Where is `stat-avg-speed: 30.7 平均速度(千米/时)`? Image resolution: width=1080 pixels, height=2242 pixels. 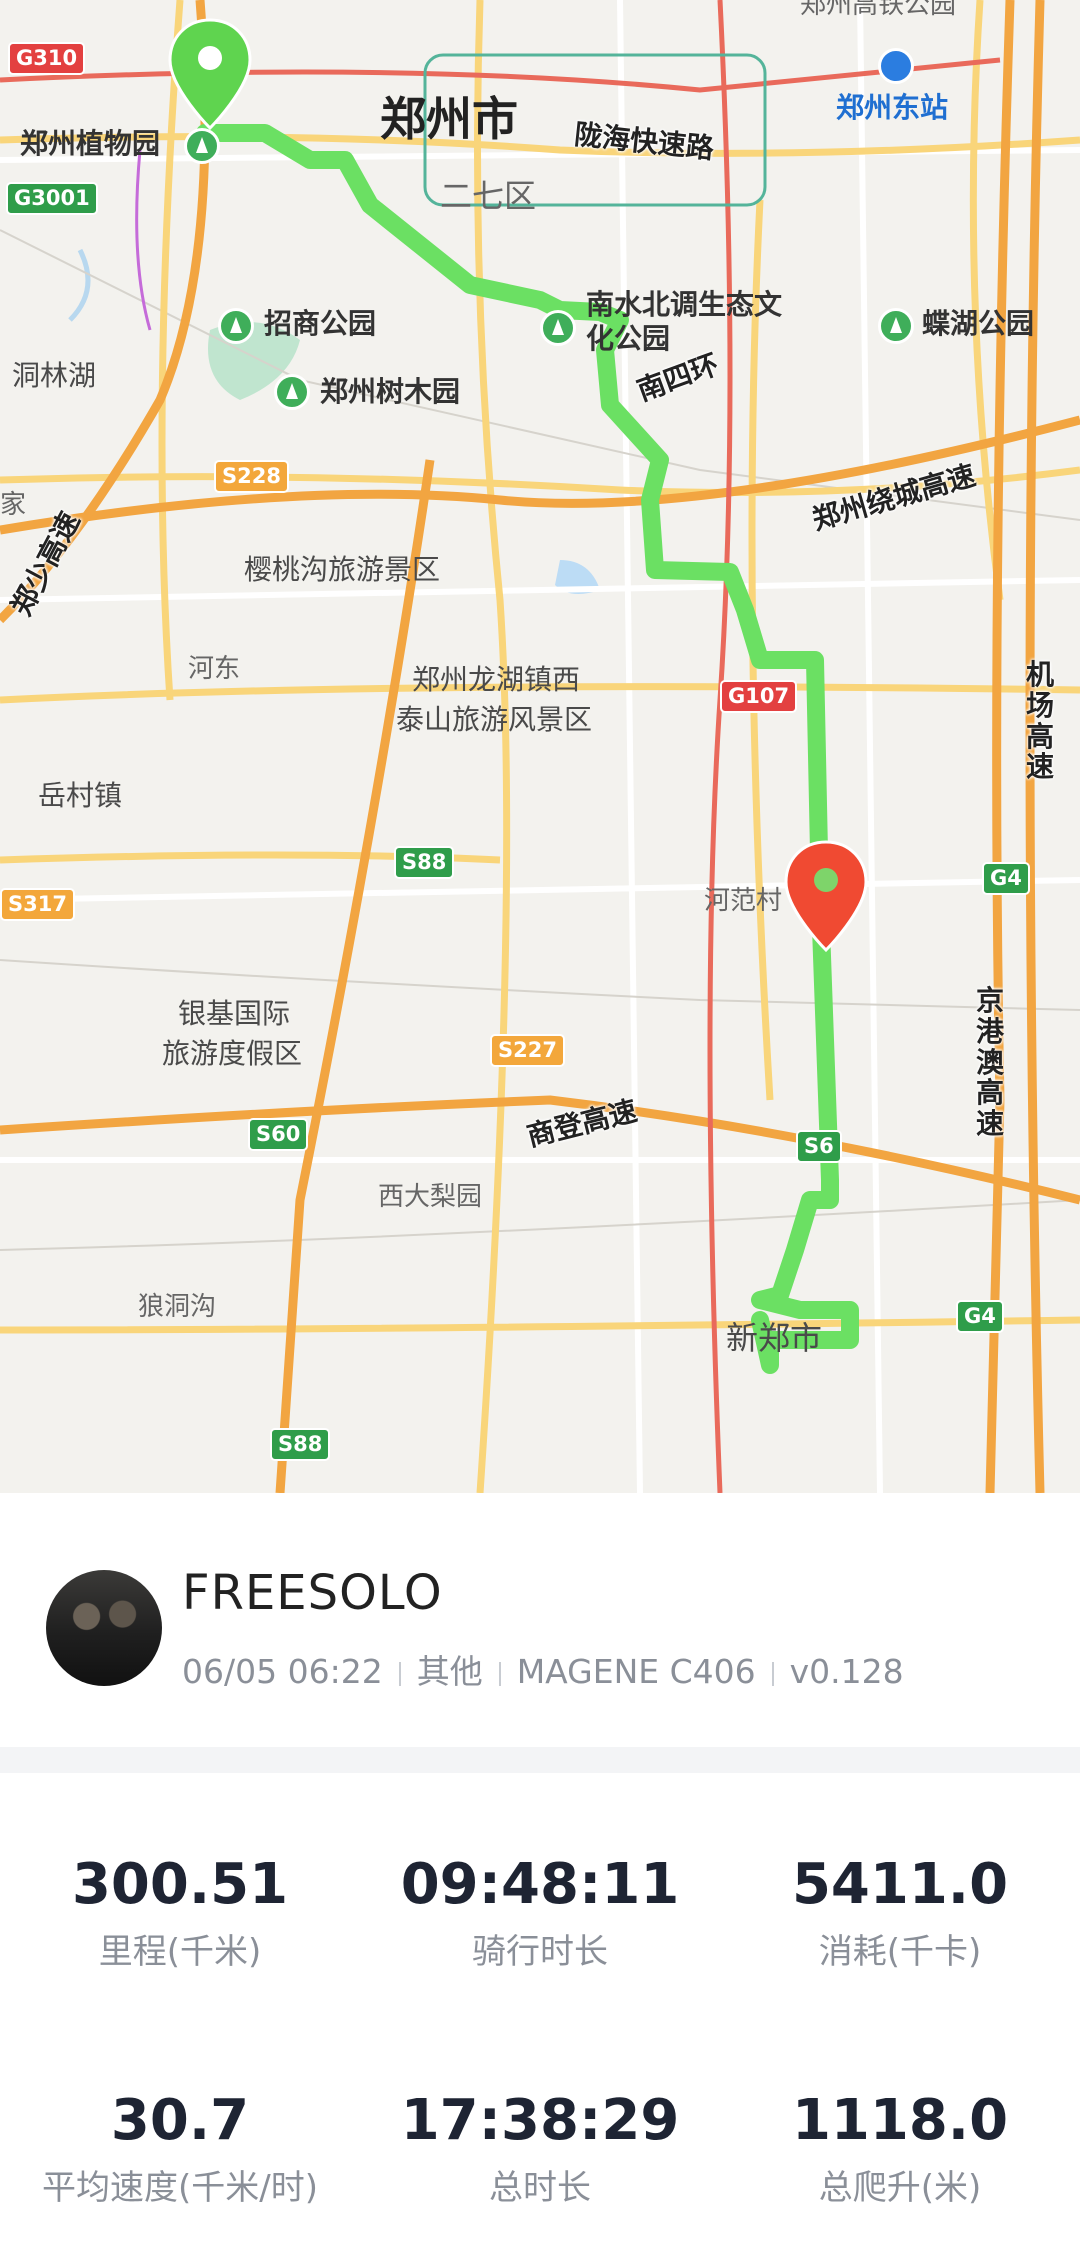 stat-avg-speed: 30.7 平均速度(千米/时) is located at coordinates (180, 2148).